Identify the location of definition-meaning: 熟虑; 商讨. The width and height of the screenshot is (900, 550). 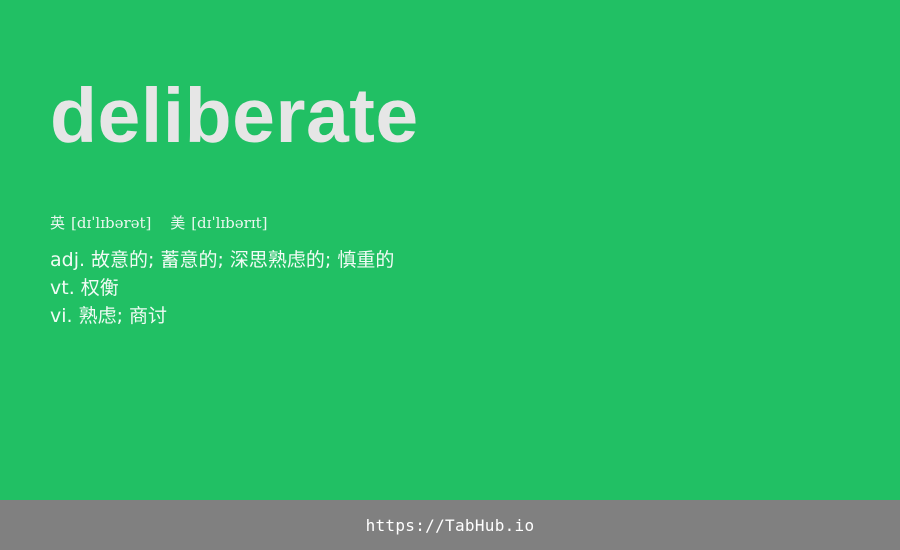
(123, 316).